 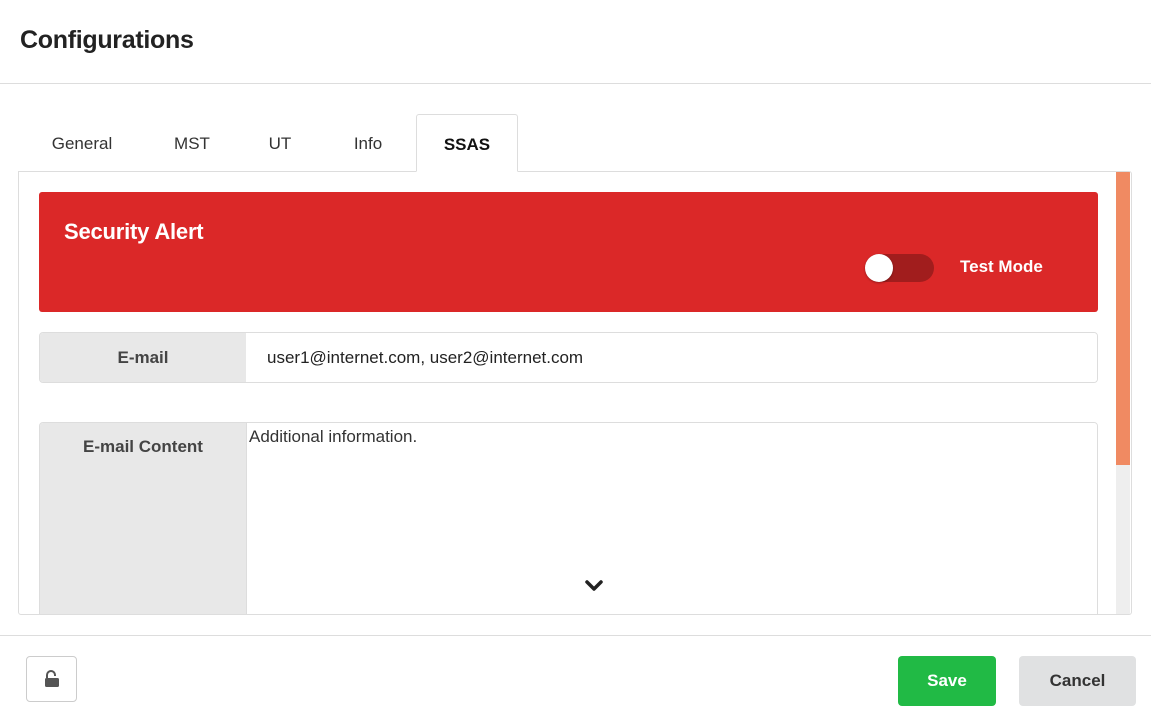 I want to click on email-row: E-mail, so click(x=568, y=357).